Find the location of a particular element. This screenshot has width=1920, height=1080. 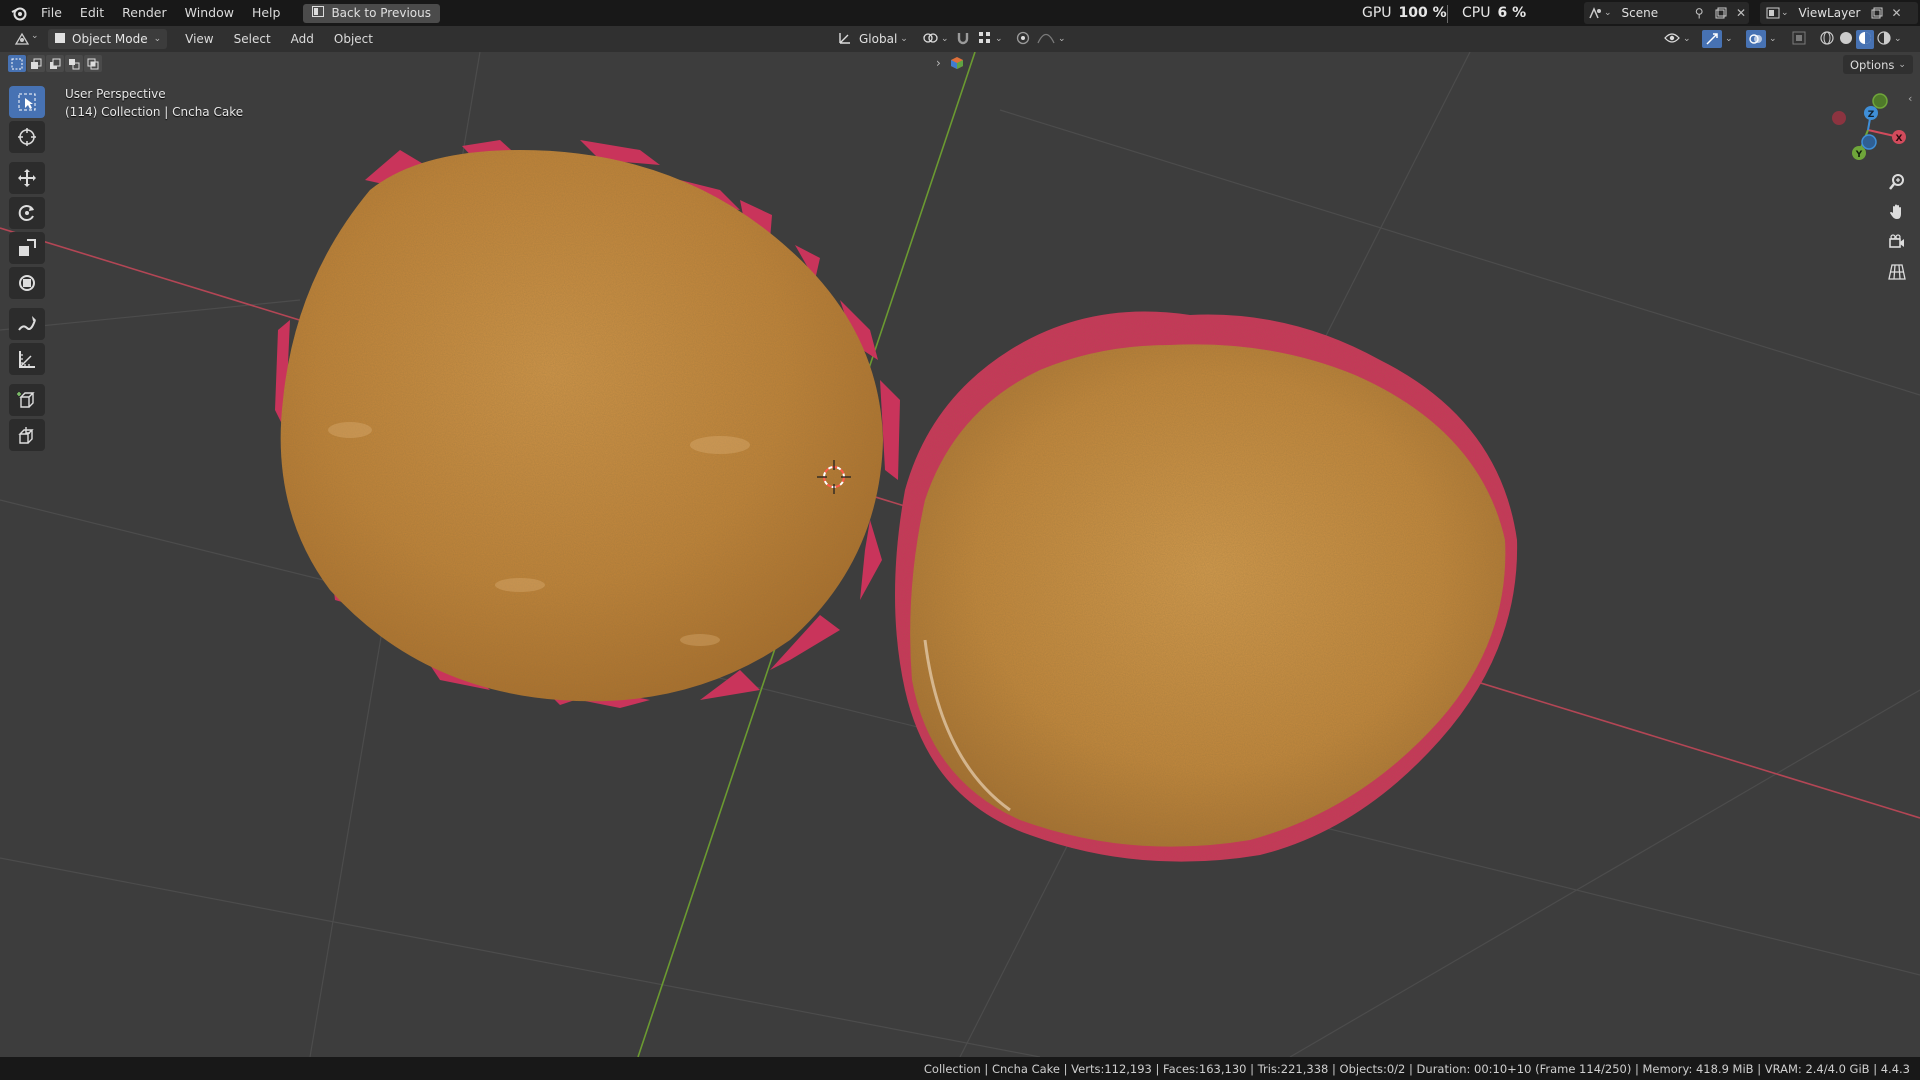

move-tool-icon is located at coordinates (27, 178).